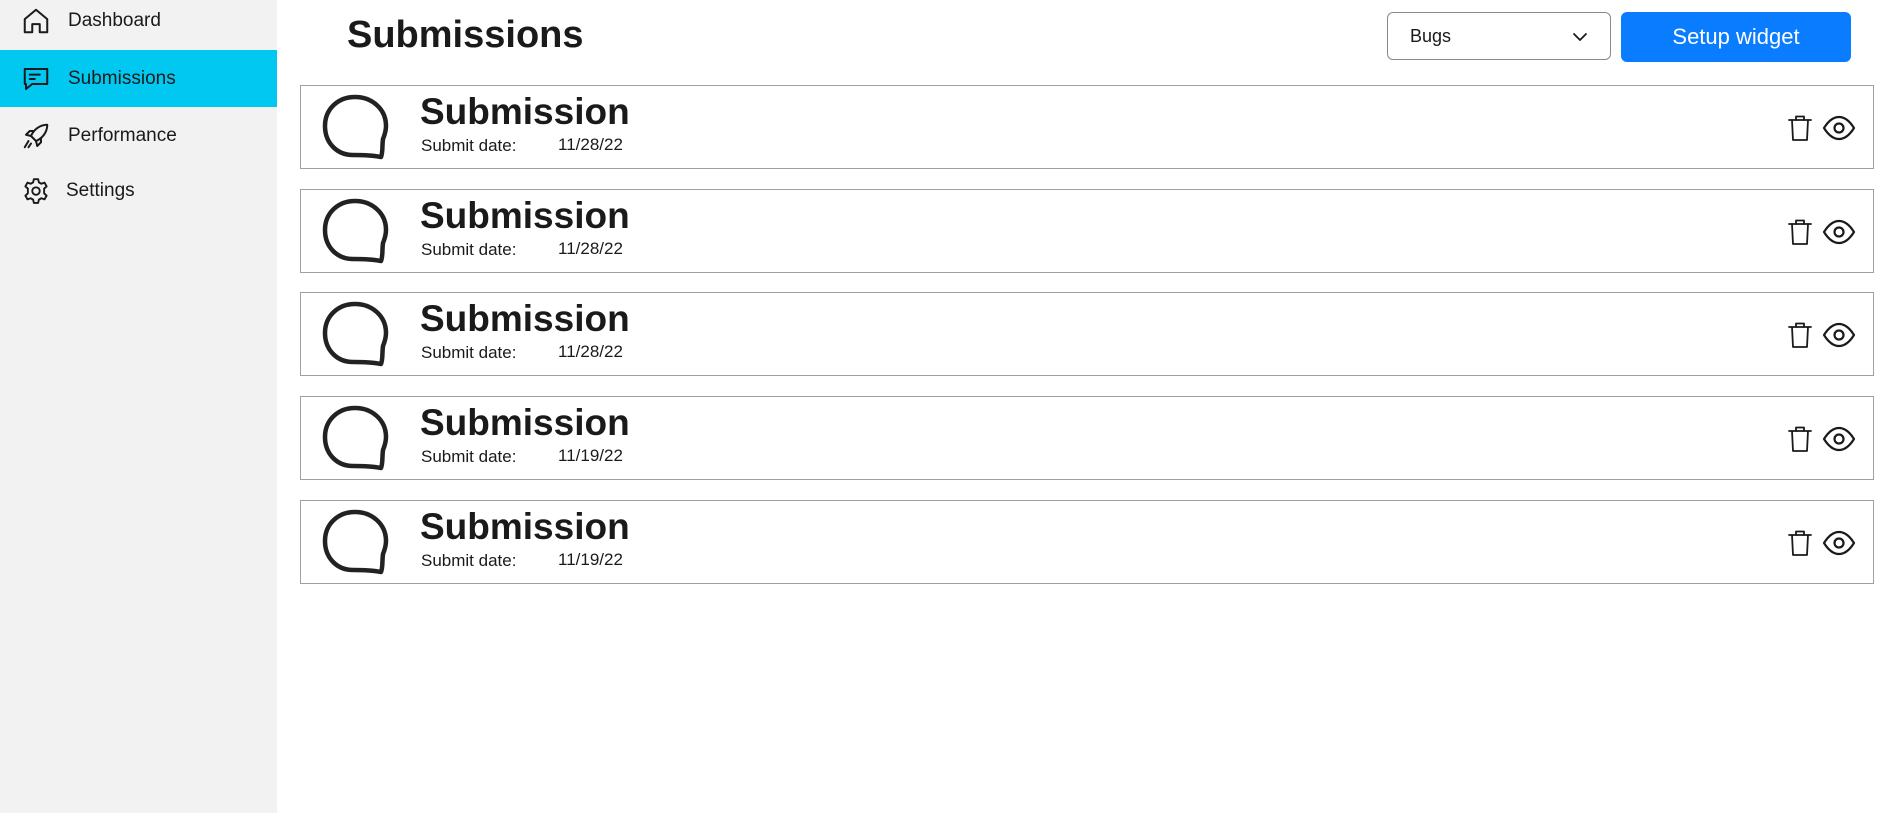 Image resolution: width=1889 pixels, height=813 pixels. Describe the element at coordinates (1499, 36) in the screenshot. I see `category-filter-select: Bugs` at that location.